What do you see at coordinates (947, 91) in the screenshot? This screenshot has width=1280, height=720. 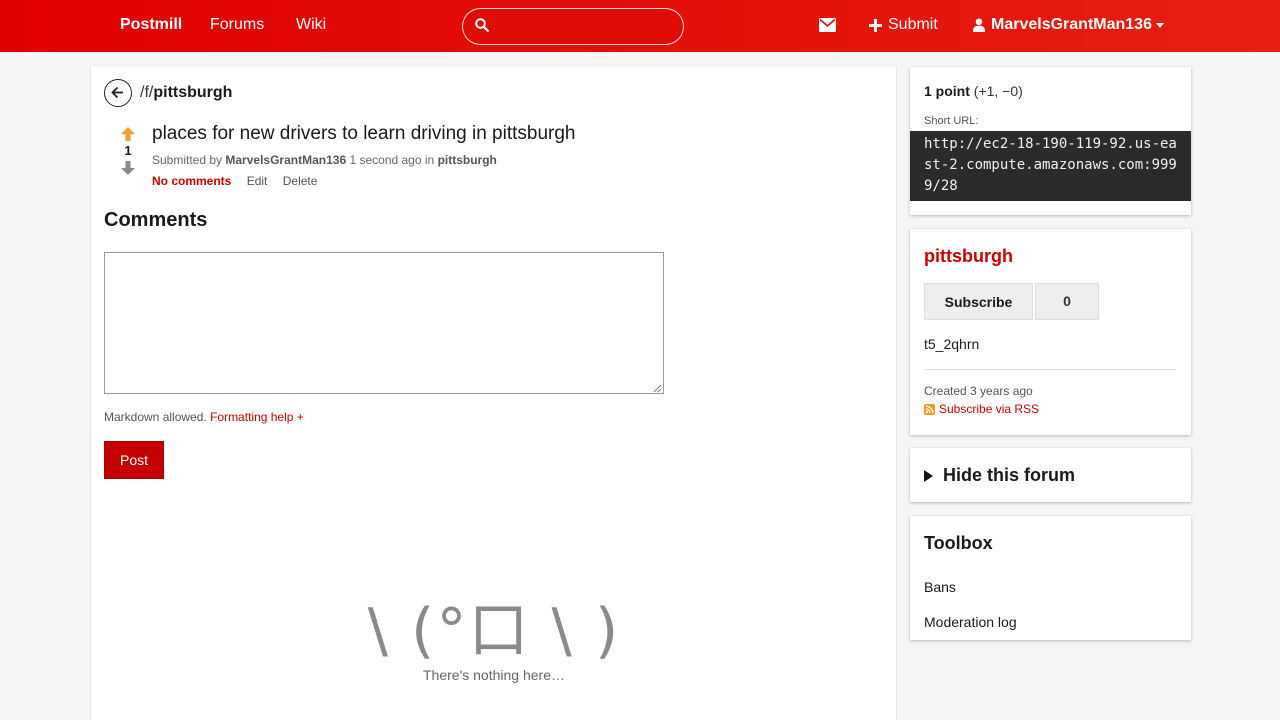 I see `points-value: 1 point` at bounding box center [947, 91].